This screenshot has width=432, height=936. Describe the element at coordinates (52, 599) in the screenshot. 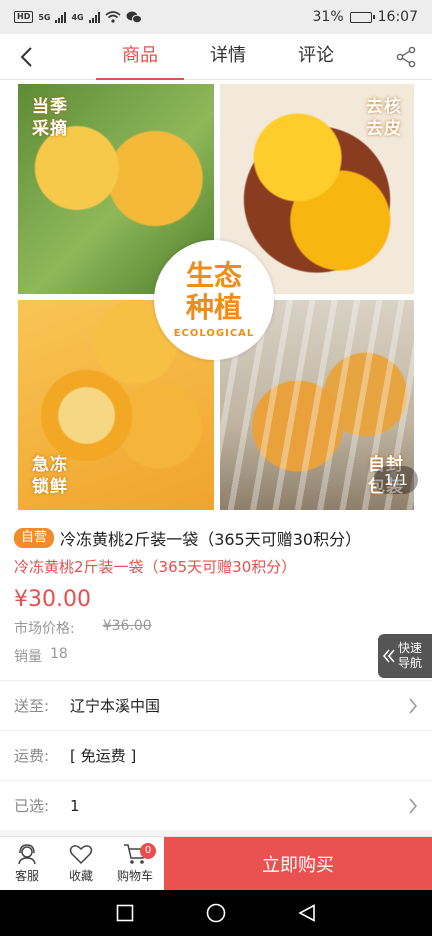

I see `product-price: ¥30.00` at that location.